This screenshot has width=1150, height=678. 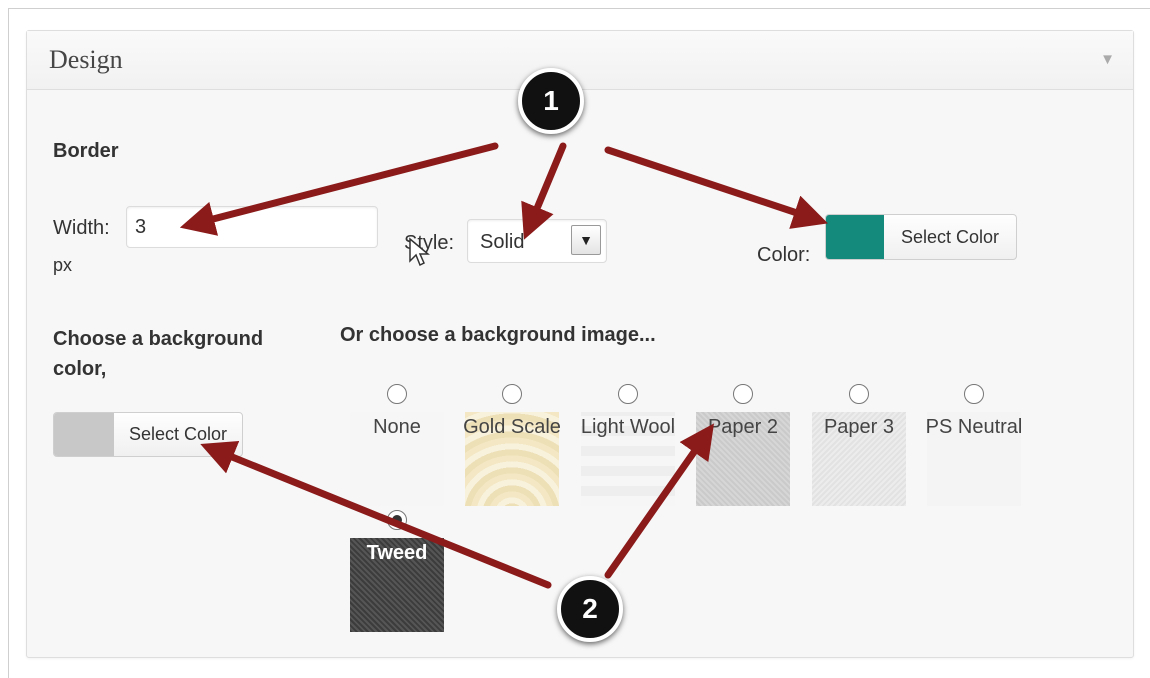 I want to click on arrow-to-bg-color, so click(x=376, y=514).